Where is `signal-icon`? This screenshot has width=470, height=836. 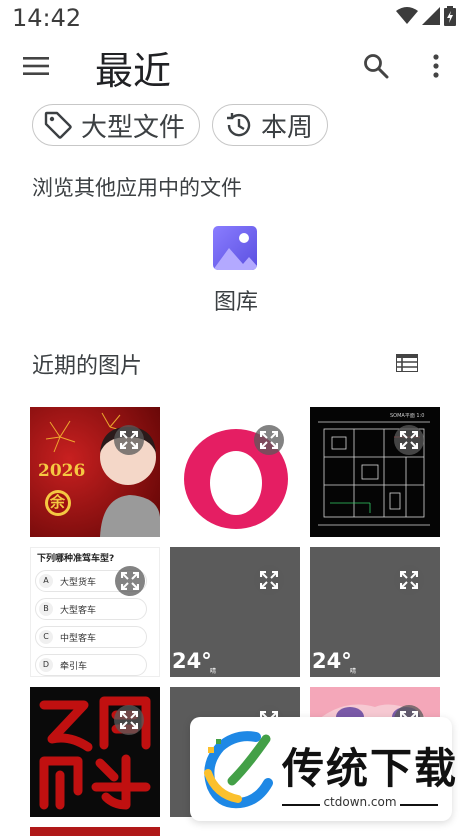 signal-icon is located at coordinates (431, 16).